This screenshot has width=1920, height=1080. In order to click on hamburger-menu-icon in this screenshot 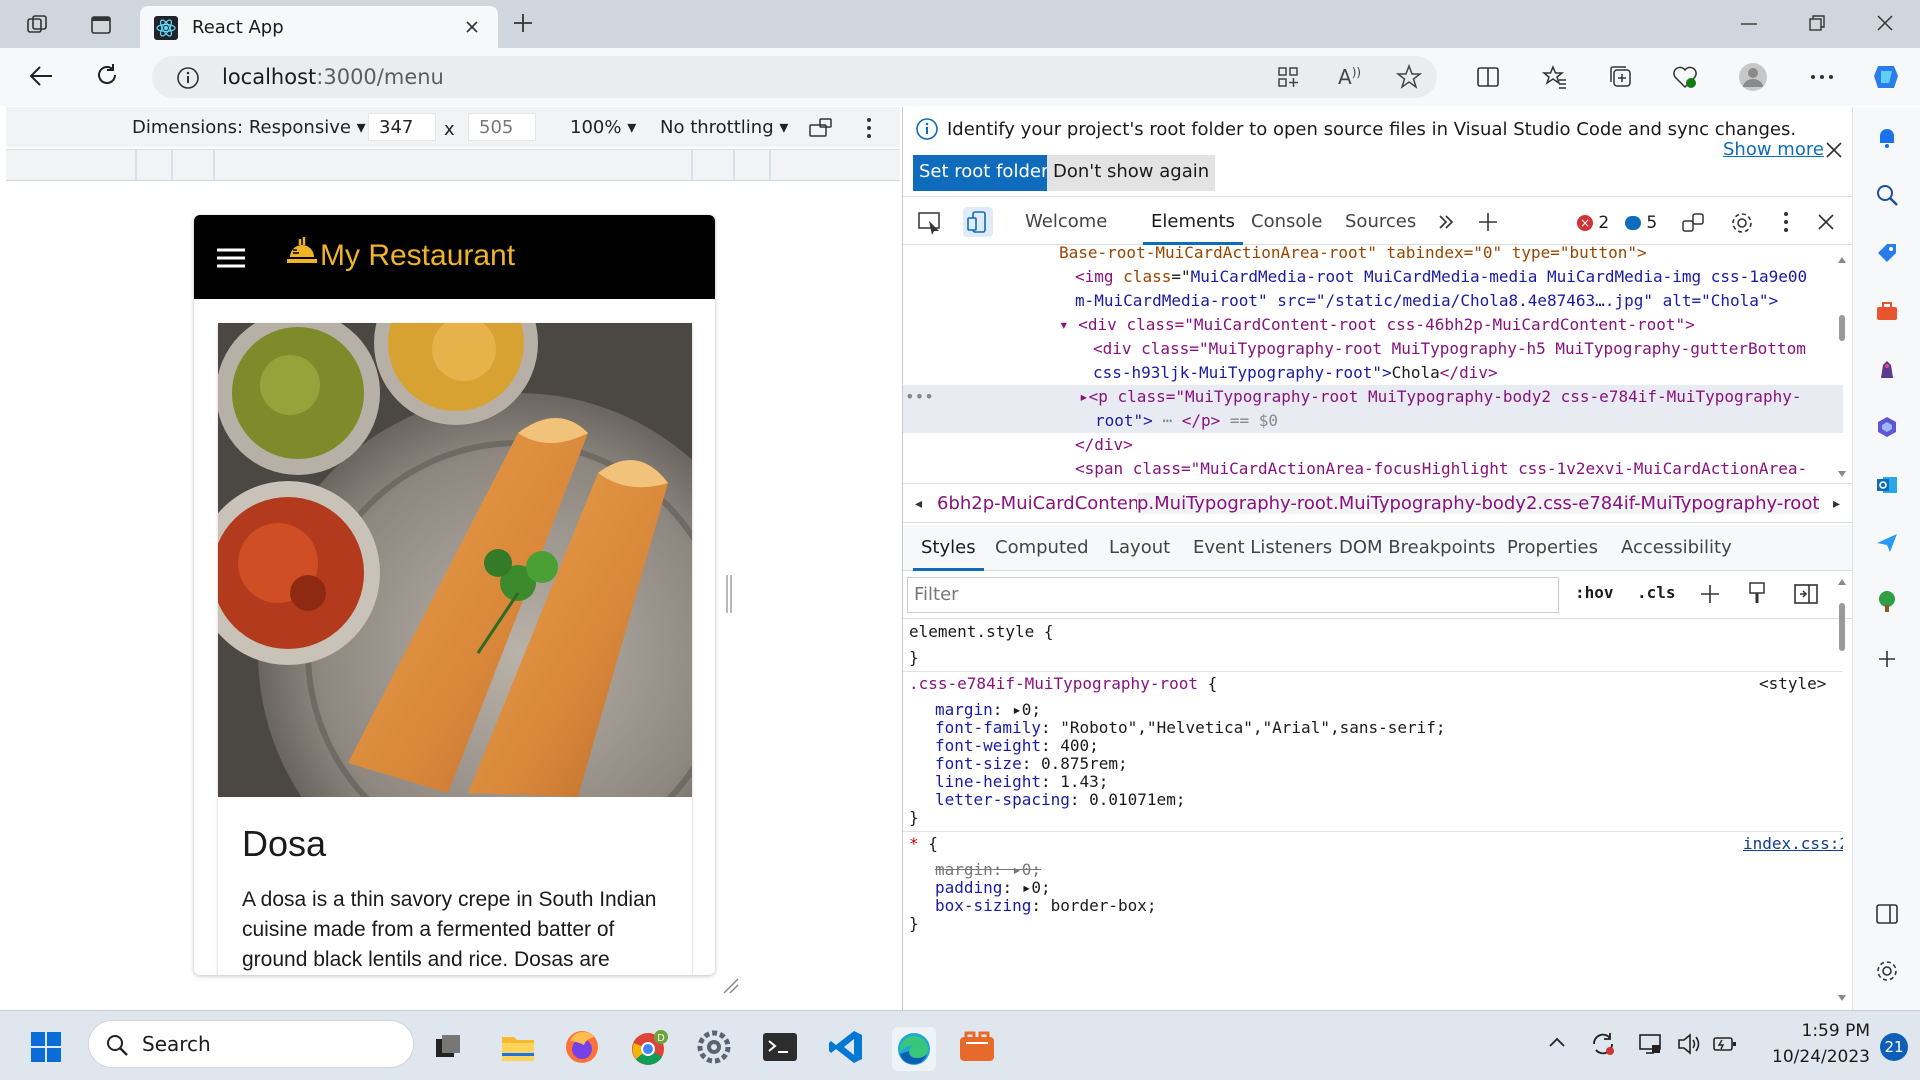, I will do `click(231, 258)`.